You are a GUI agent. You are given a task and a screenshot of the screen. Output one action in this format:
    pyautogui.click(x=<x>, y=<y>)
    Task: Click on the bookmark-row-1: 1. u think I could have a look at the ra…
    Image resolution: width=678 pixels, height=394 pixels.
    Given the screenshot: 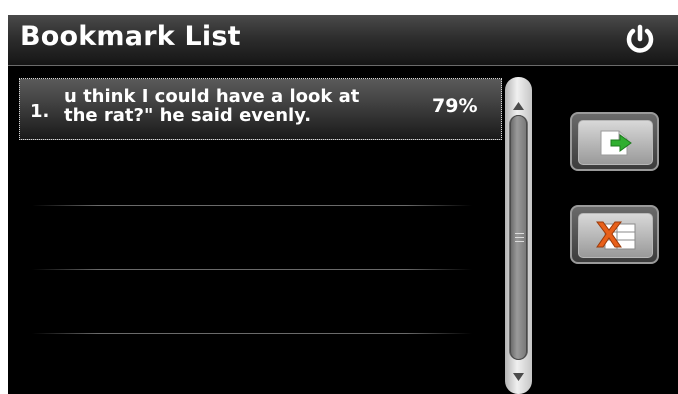 What is the action you would take?
    pyautogui.click(x=260, y=109)
    